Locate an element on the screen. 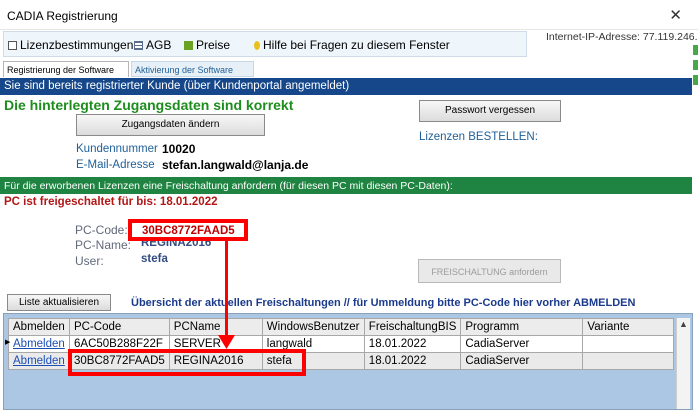 The width and height of the screenshot is (698, 410). window-title: CADIA Registrierung is located at coordinates (62, 16).